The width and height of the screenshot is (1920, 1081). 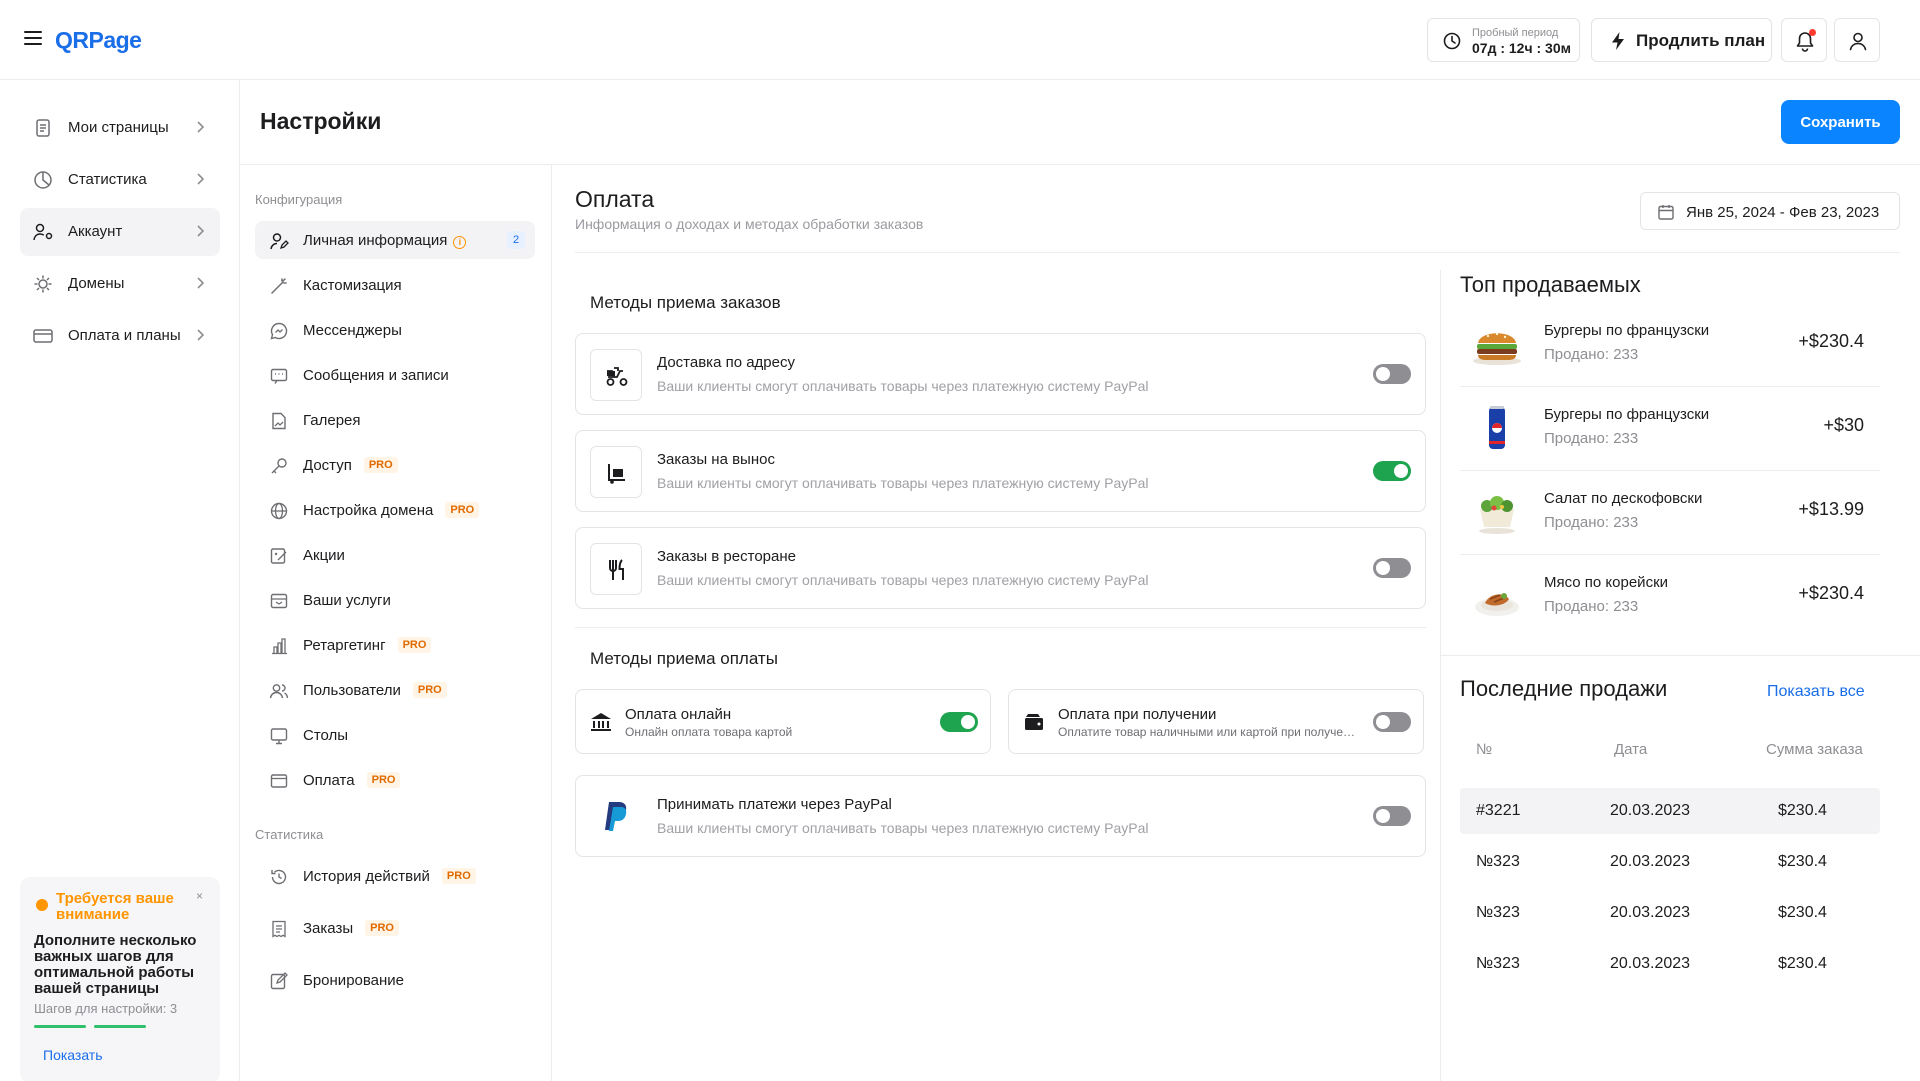 I want to click on settings-item-access: Доступ PRO, so click(x=395, y=465).